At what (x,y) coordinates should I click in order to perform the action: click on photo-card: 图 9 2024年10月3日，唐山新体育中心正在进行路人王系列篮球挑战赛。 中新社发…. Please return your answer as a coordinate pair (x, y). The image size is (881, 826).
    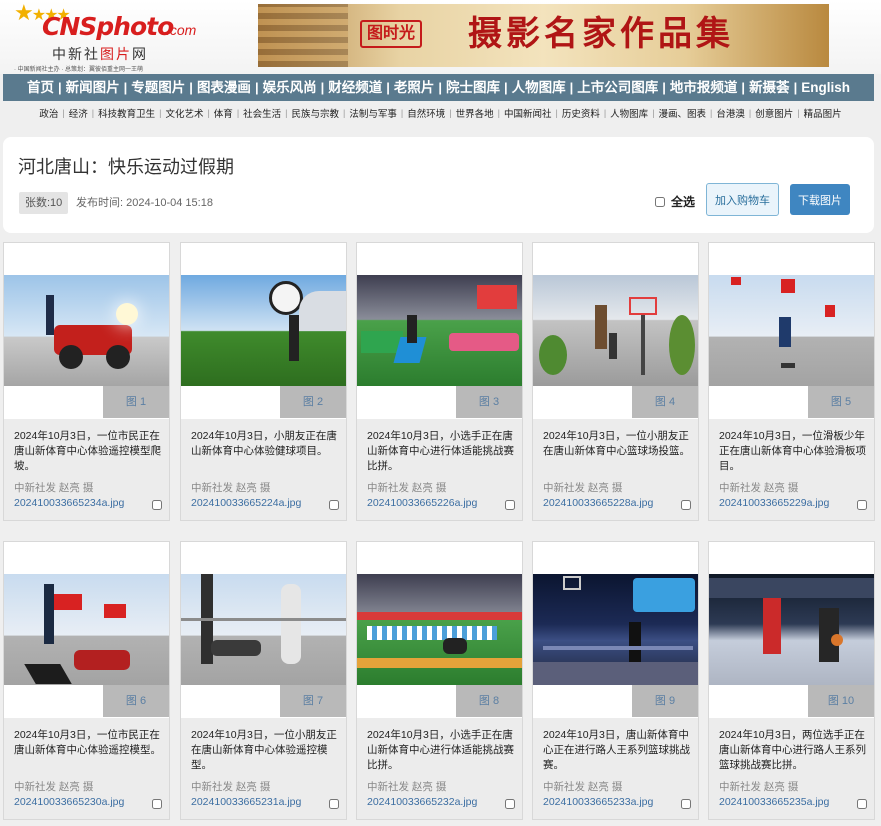
    Looking at the image, I should click on (615, 680).